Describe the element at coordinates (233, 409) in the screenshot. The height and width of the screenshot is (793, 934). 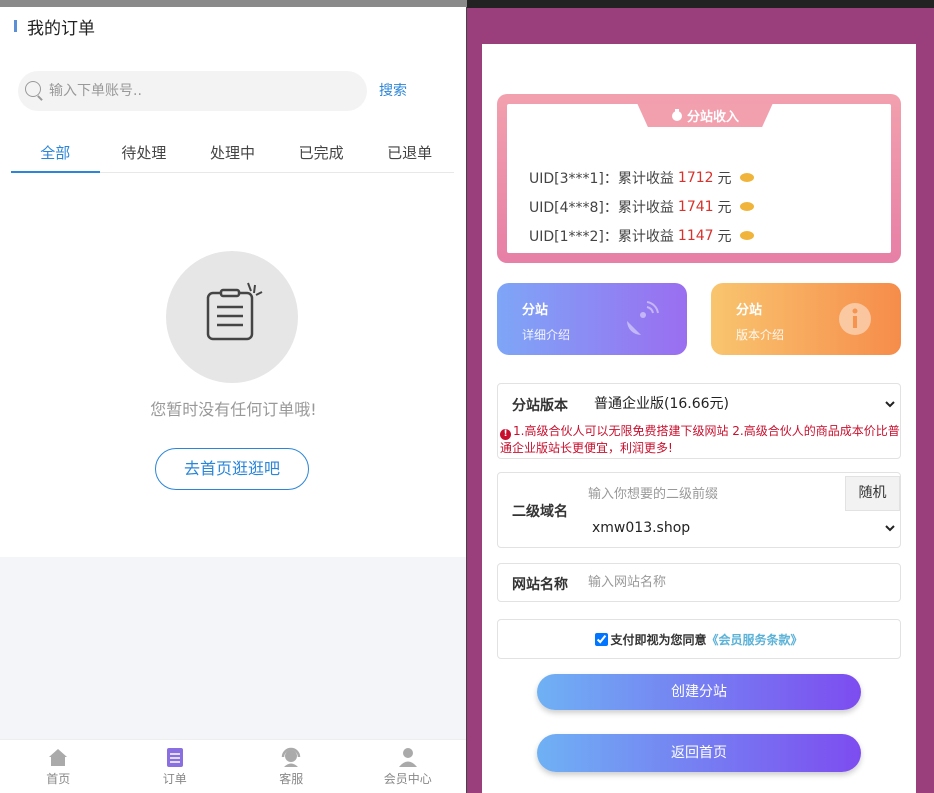
I see `empty-message: 您暂时没有任何订单哦!` at that location.